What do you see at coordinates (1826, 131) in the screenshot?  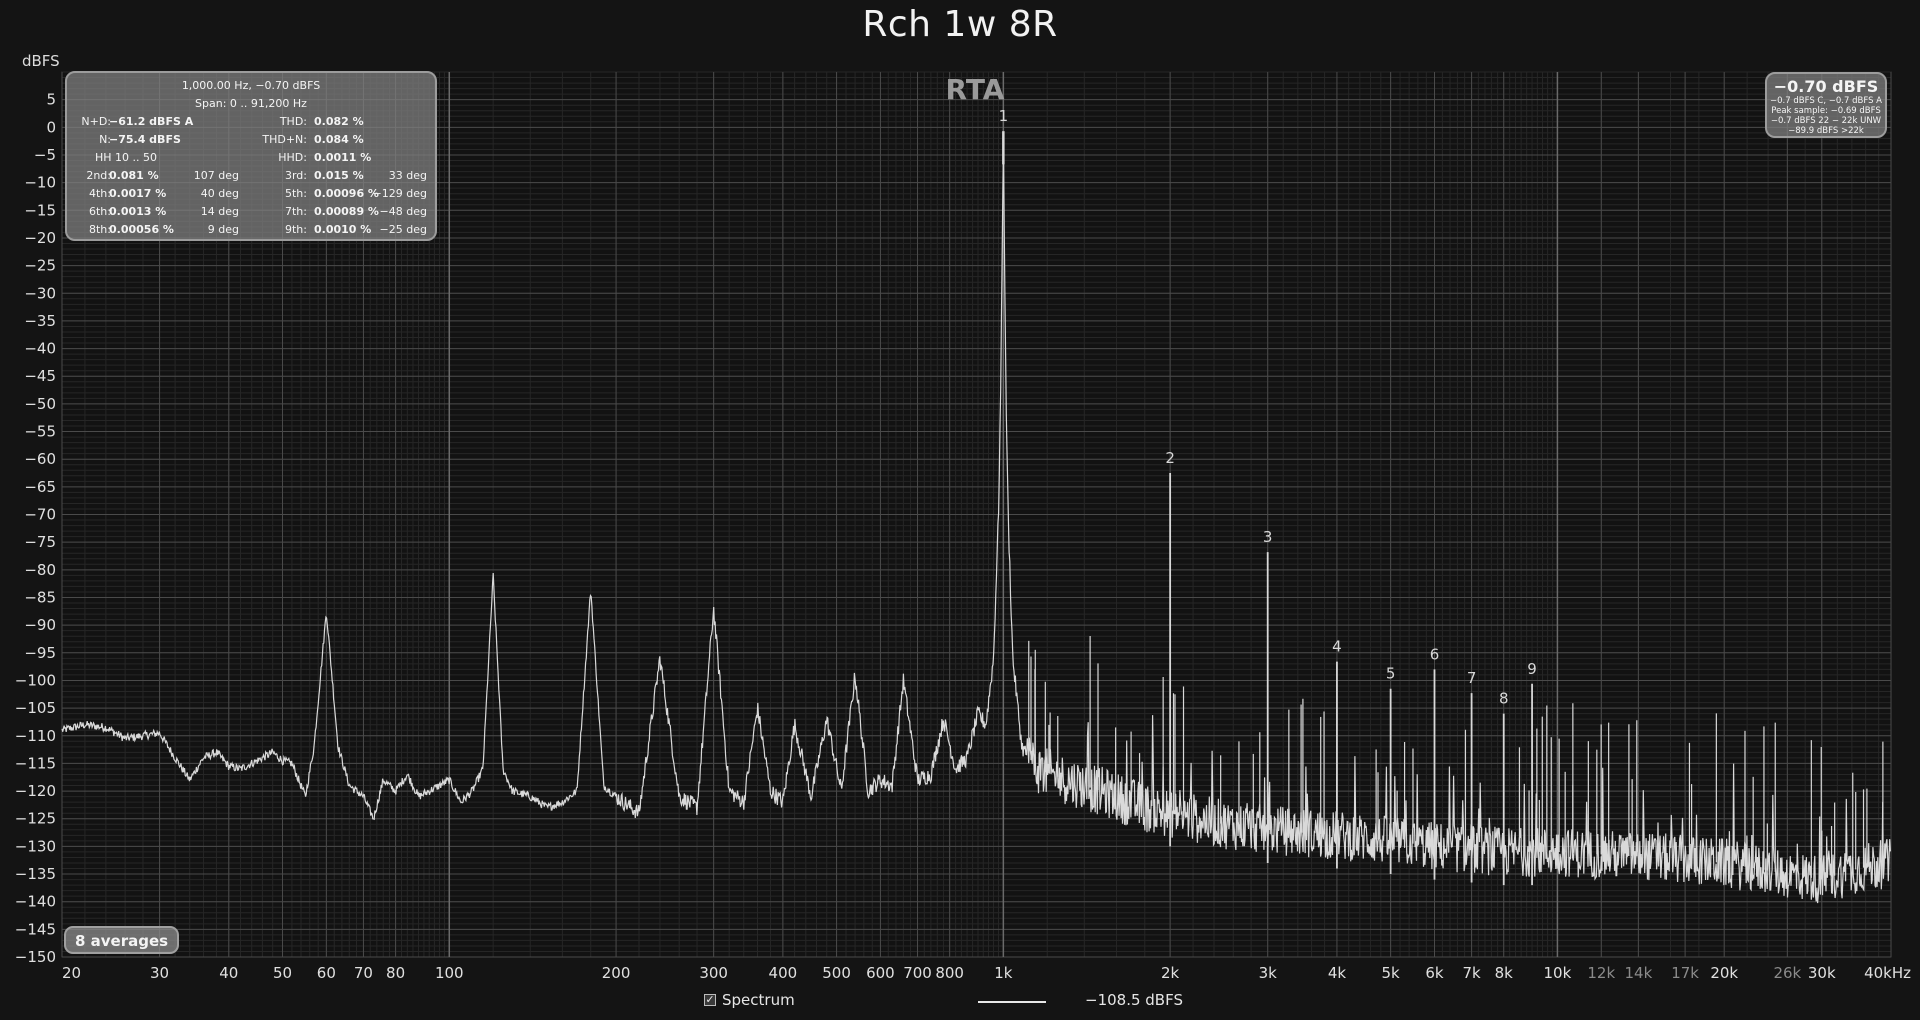 I see `level-above-22k: −89.9 dBFS >22k` at bounding box center [1826, 131].